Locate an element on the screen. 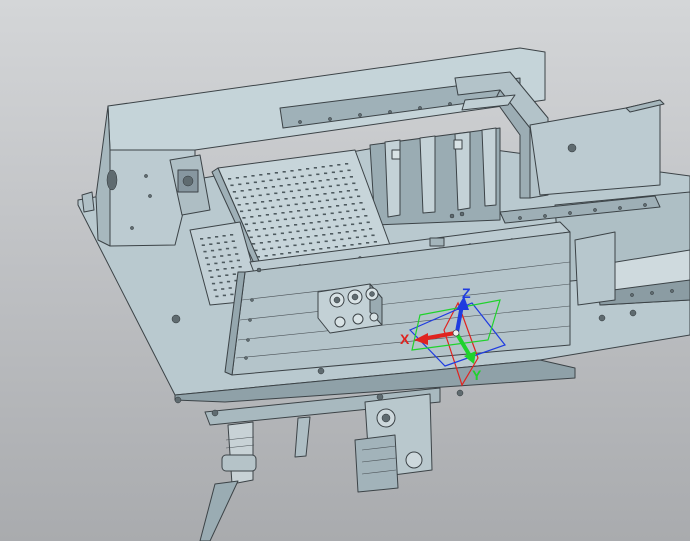  pneumatic-cylinder-block is located at coordinates (350, 308).